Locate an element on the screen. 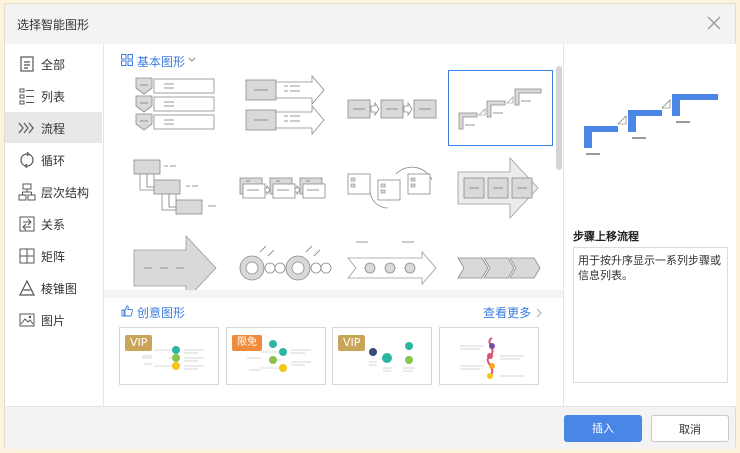 The height and width of the screenshot is (453, 740). sidebar-item-hierarchy: 层次结构 is located at coordinates (53, 191).